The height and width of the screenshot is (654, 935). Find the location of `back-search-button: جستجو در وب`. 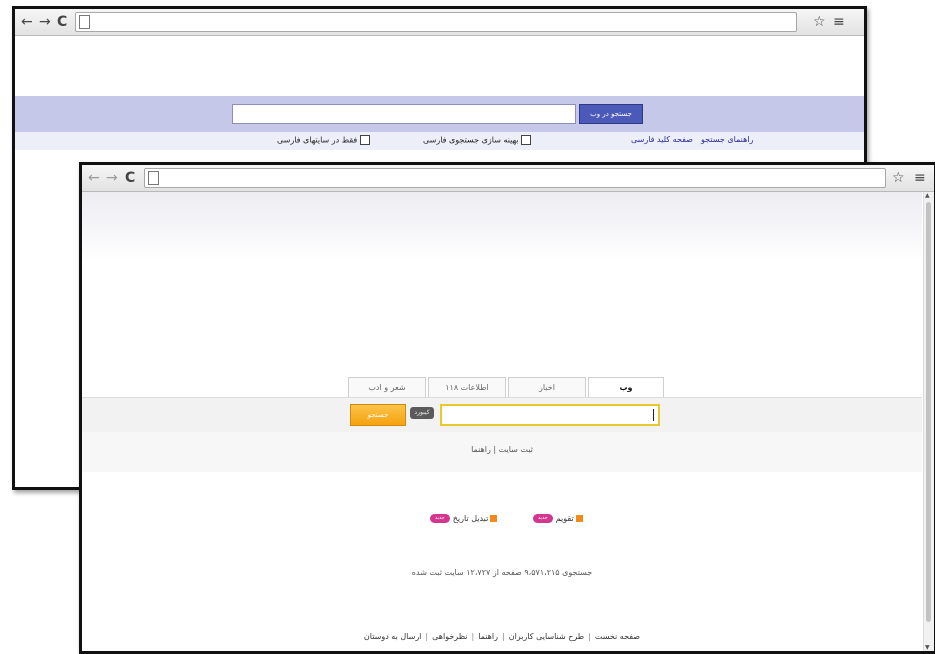

back-search-button: جستجو در وب is located at coordinates (611, 114).